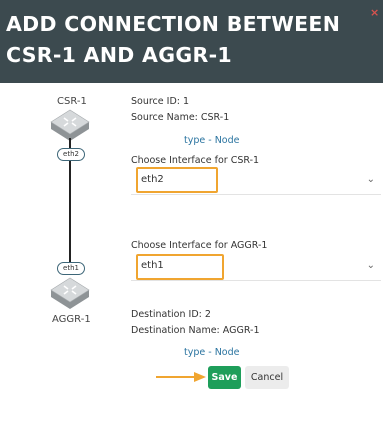 This screenshot has height=424, width=383. What do you see at coordinates (71, 319) in the screenshot?
I see `dest-node-label: AGGR-1` at bounding box center [71, 319].